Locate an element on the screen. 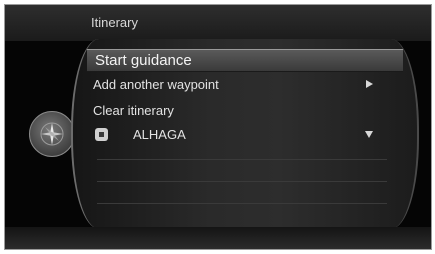  bottom-bar is located at coordinates (218, 238).